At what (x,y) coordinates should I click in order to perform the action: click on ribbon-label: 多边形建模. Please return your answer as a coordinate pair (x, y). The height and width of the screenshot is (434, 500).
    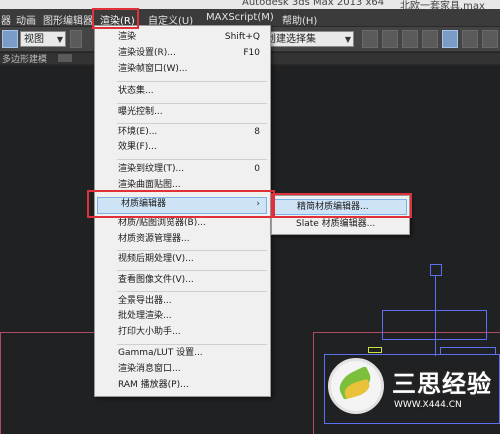
    Looking at the image, I should click on (25, 60).